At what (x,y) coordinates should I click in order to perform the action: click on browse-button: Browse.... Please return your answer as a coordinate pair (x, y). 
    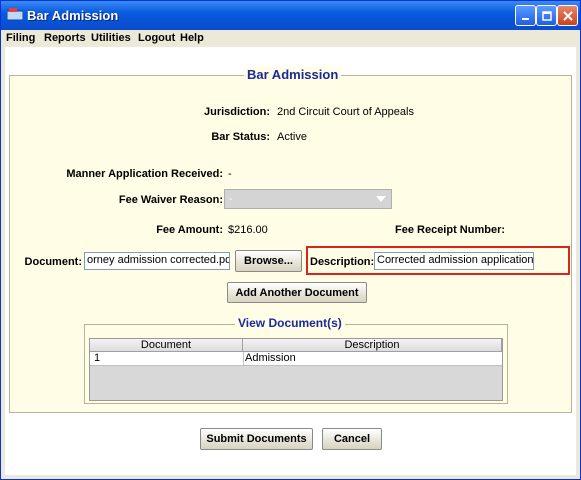
    Looking at the image, I should click on (268, 261).